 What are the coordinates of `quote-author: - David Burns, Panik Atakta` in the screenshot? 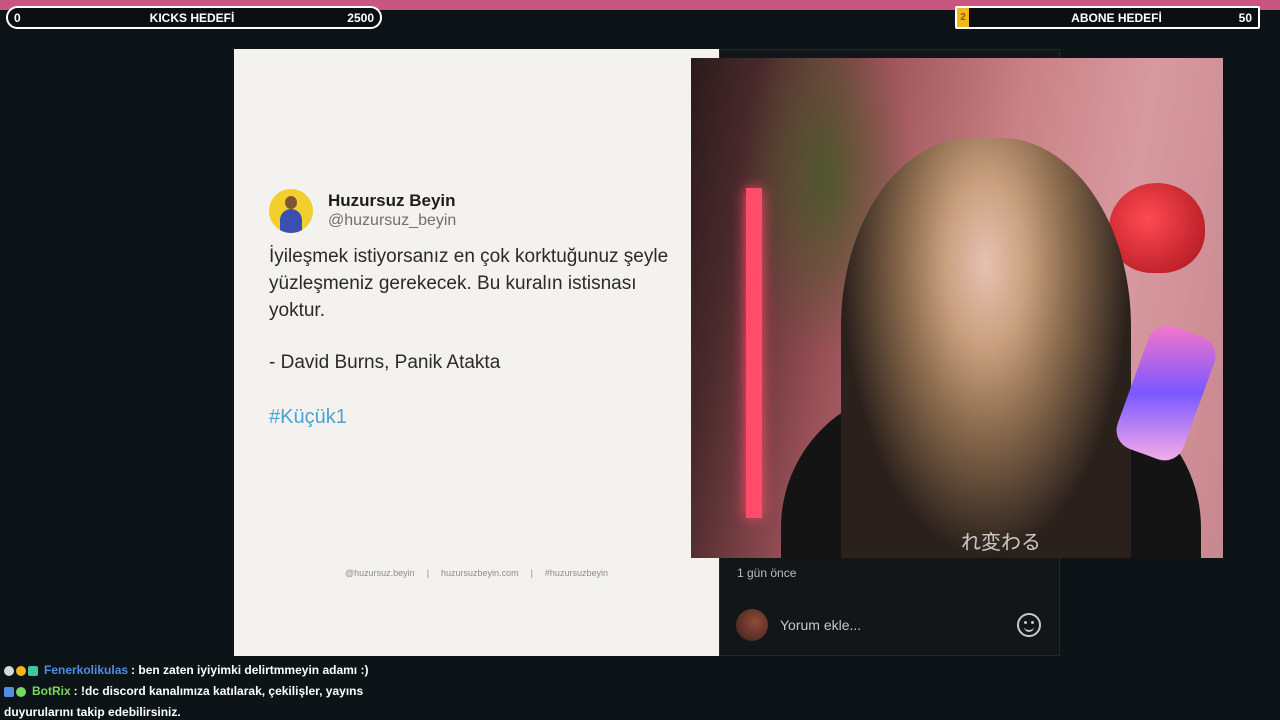 It's located at (385, 362).